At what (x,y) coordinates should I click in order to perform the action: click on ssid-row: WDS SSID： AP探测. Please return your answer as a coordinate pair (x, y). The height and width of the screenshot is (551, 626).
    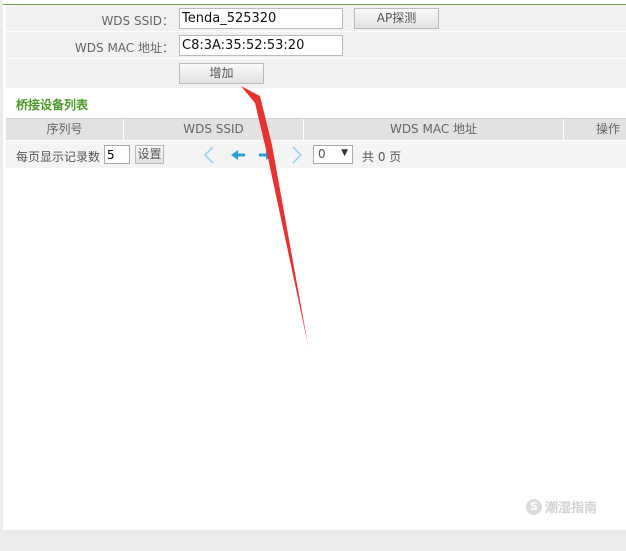
    Looking at the image, I should click on (316, 18).